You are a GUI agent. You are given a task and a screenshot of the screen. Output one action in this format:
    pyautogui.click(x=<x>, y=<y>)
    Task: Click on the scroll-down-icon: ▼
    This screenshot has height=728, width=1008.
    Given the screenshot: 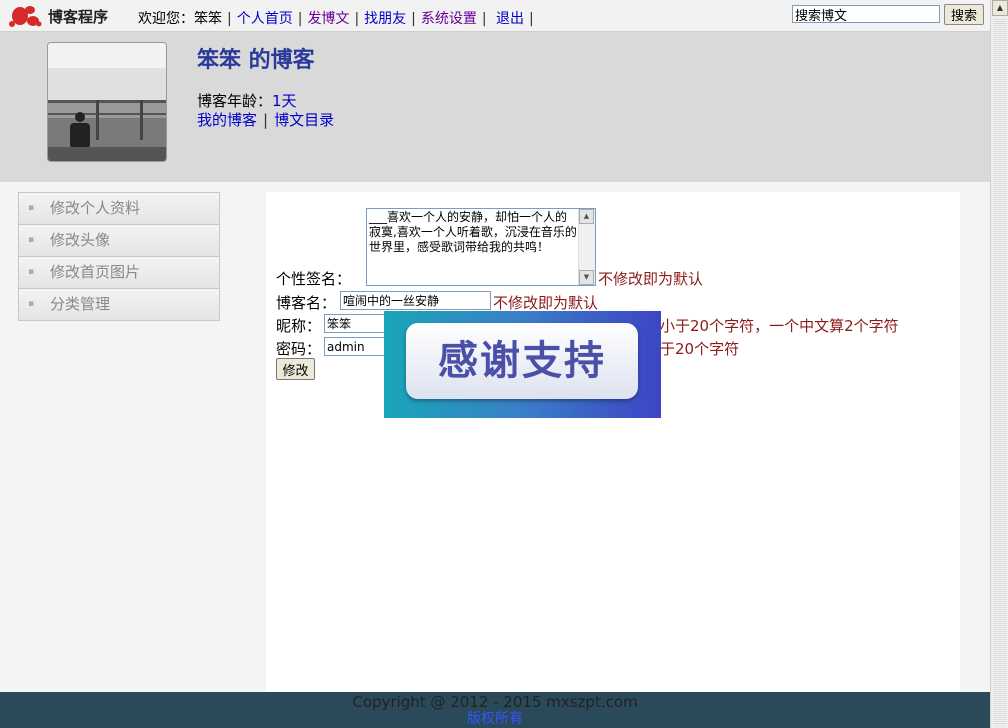 What is the action you would take?
    pyautogui.click(x=586, y=277)
    